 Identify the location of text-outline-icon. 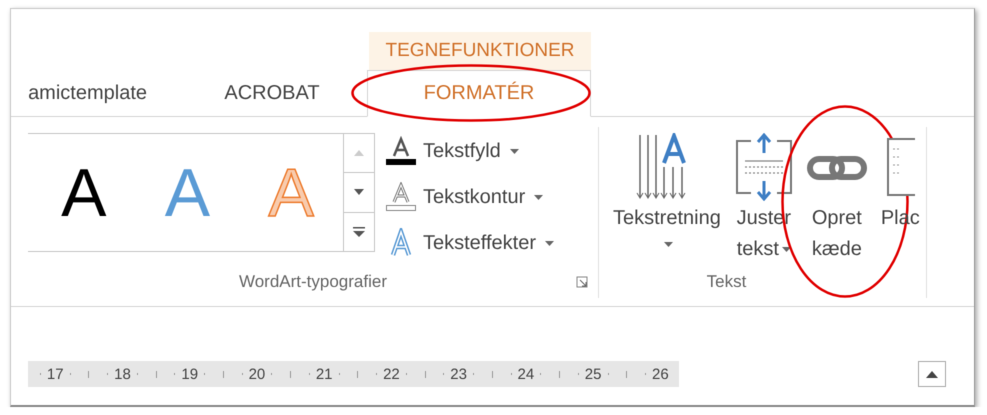
(401, 197).